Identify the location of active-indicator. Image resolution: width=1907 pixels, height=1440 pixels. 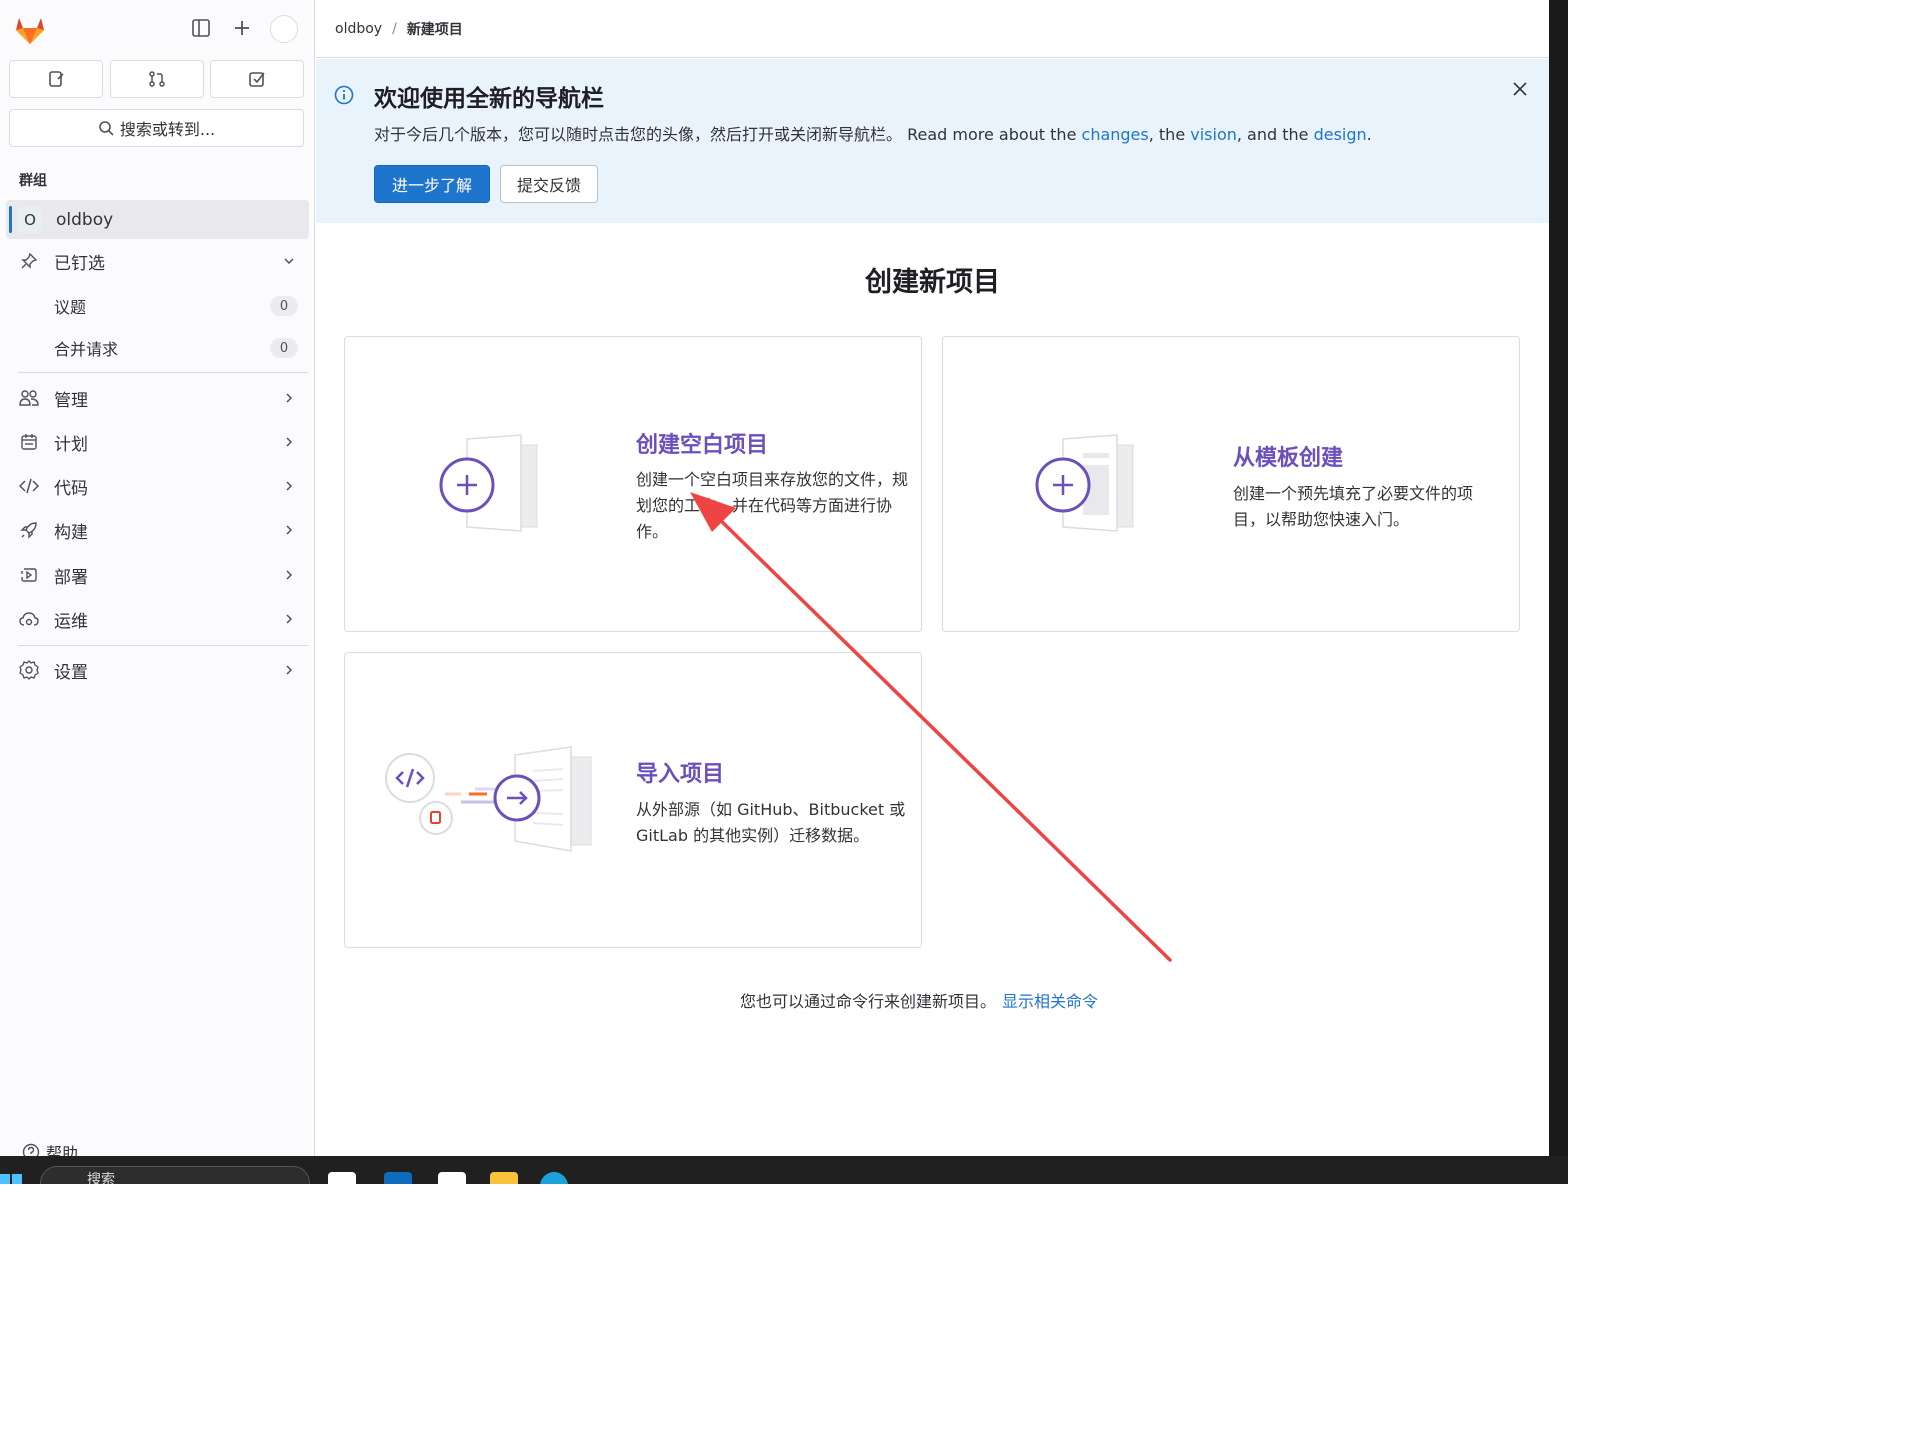
(10, 219).